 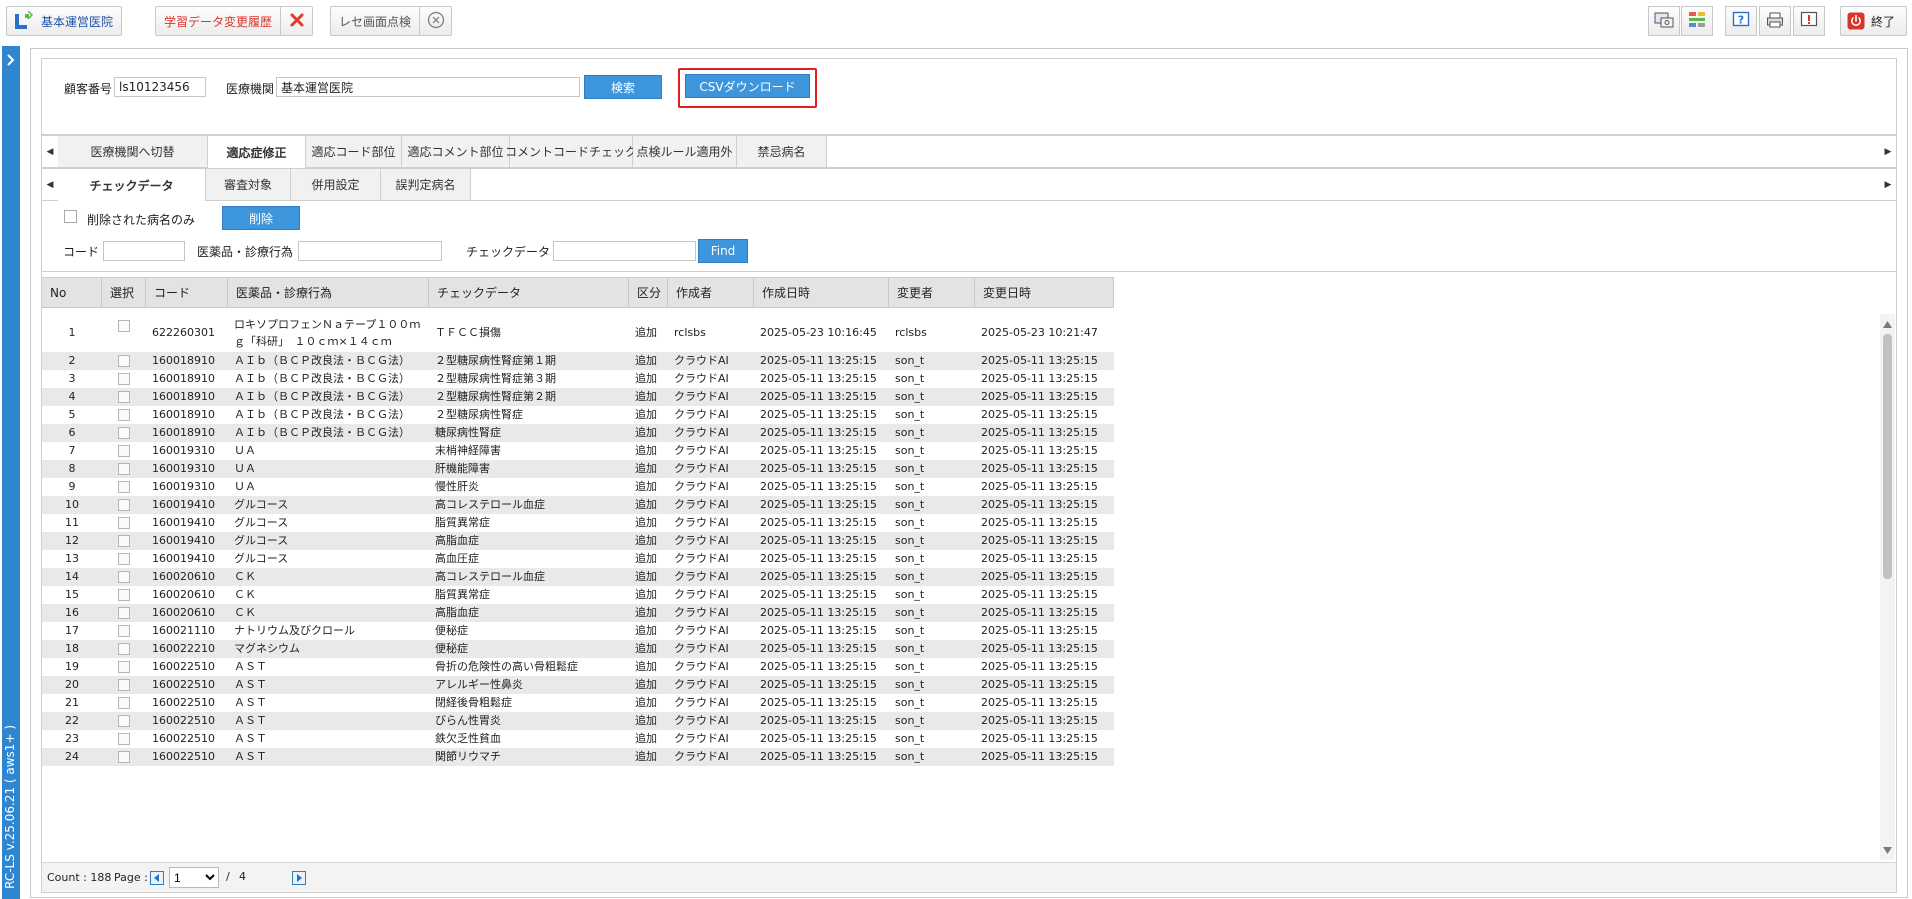 What do you see at coordinates (685, 151) in the screenshot?
I see `tab-primary-5: 点検ルール適用外` at bounding box center [685, 151].